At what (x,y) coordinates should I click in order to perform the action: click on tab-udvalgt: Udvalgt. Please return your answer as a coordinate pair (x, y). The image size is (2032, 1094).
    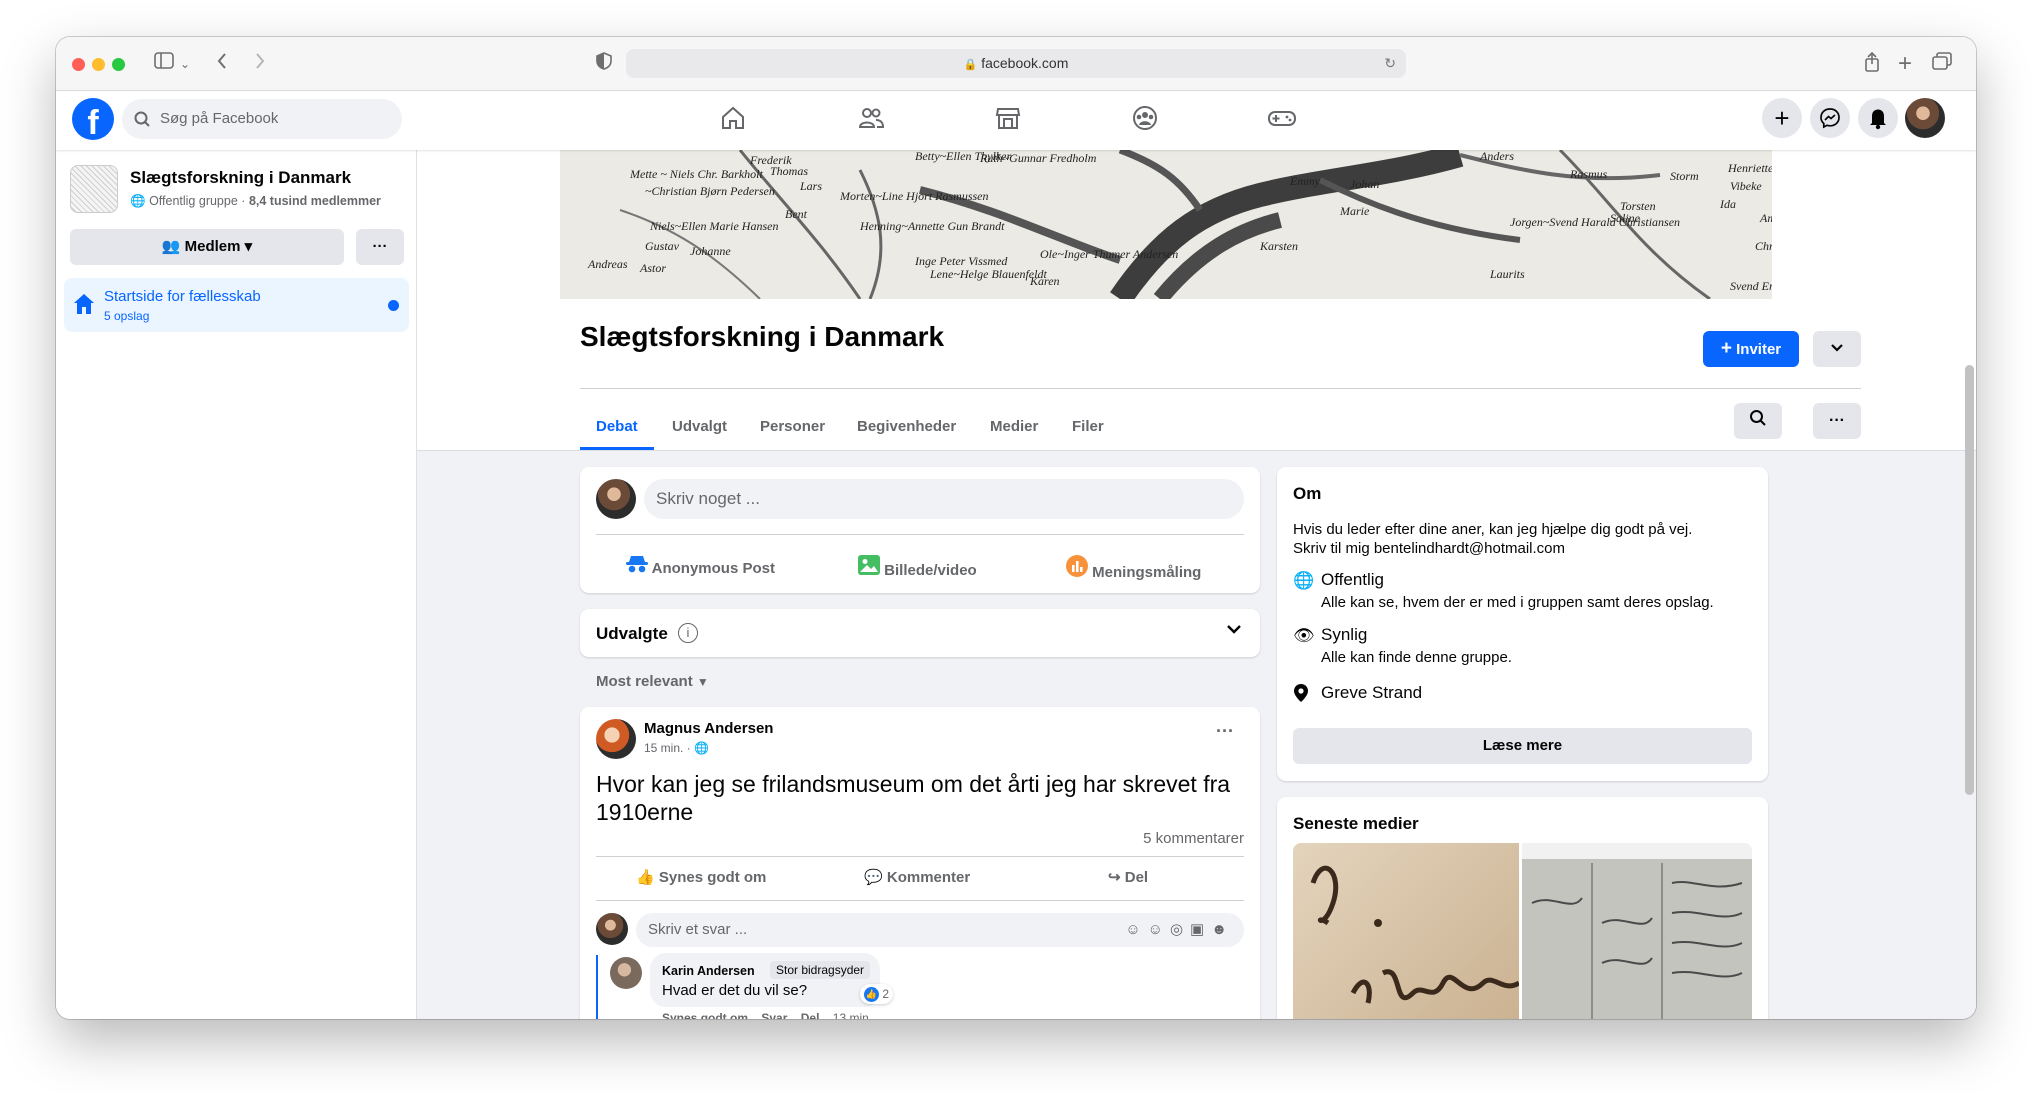
    Looking at the image, I should click on (699, 426).